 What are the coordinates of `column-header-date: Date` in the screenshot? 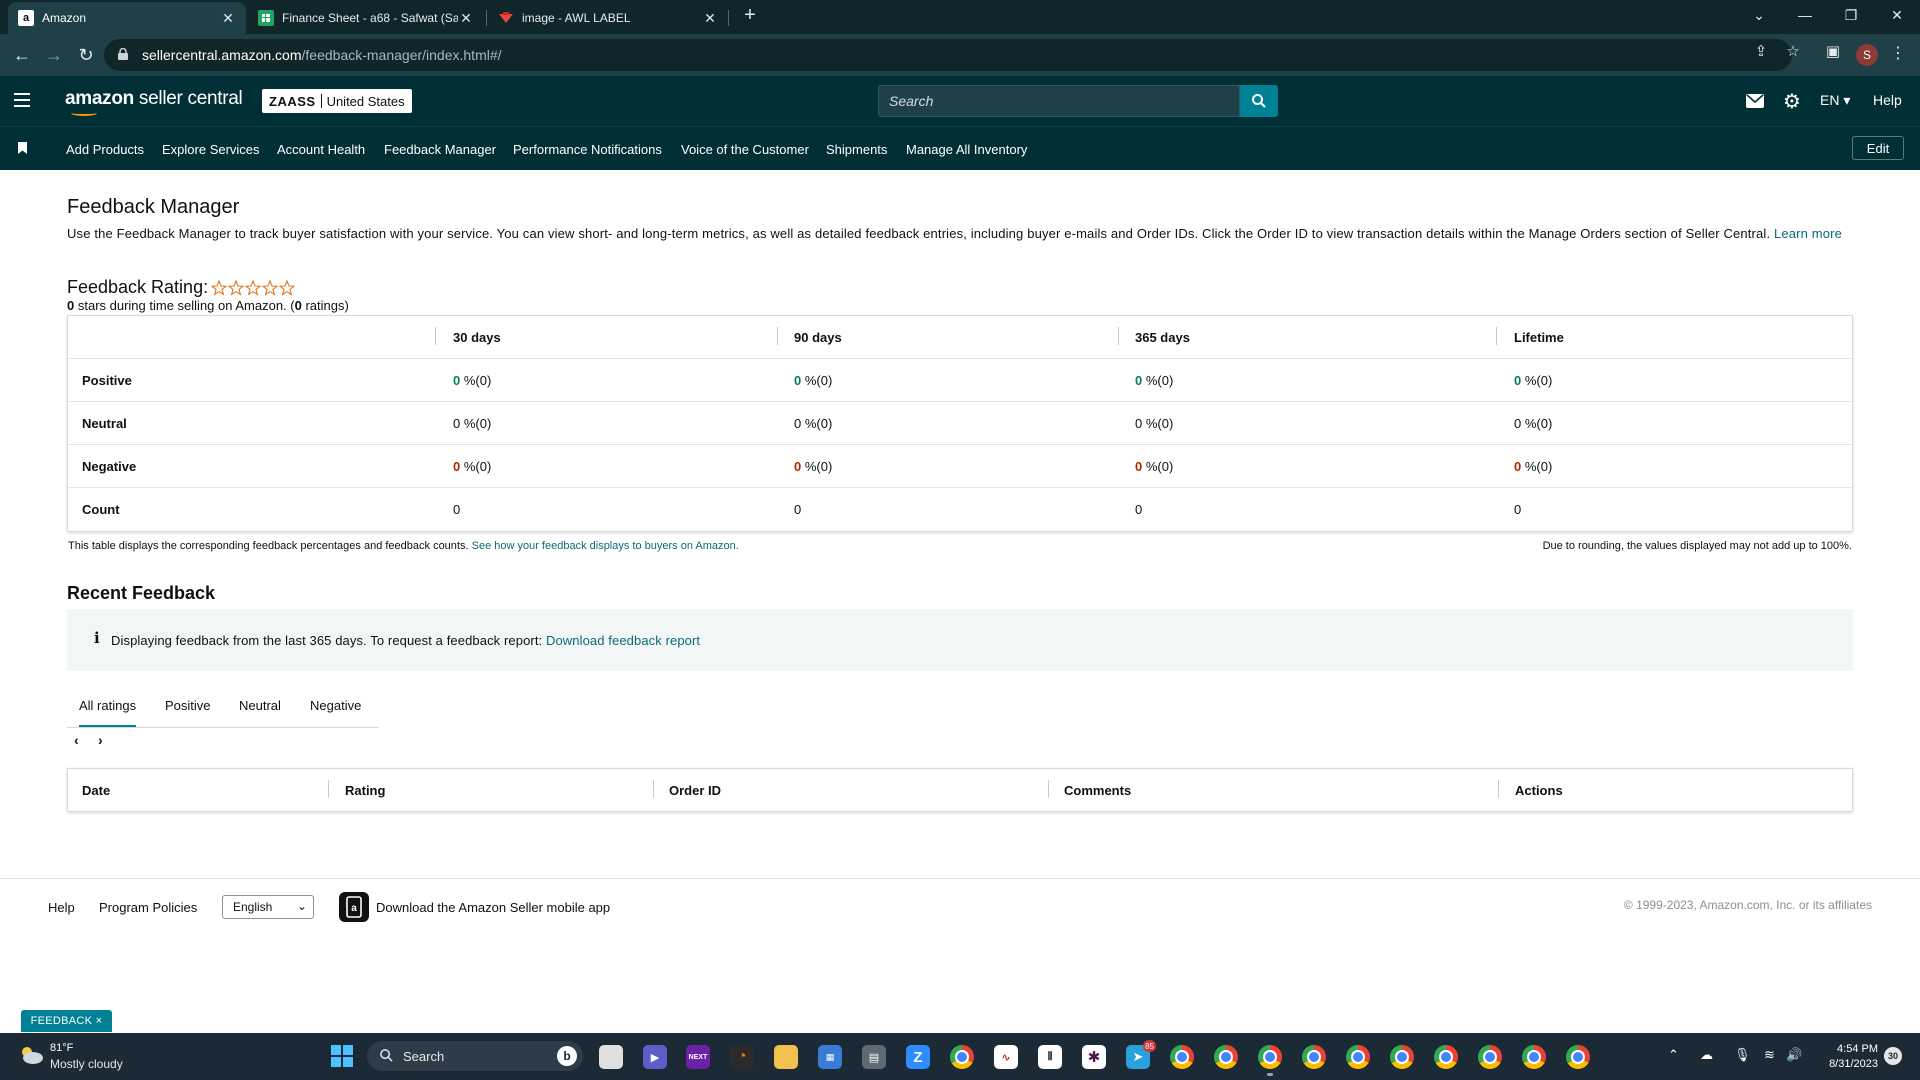 It's located at (96, 790).